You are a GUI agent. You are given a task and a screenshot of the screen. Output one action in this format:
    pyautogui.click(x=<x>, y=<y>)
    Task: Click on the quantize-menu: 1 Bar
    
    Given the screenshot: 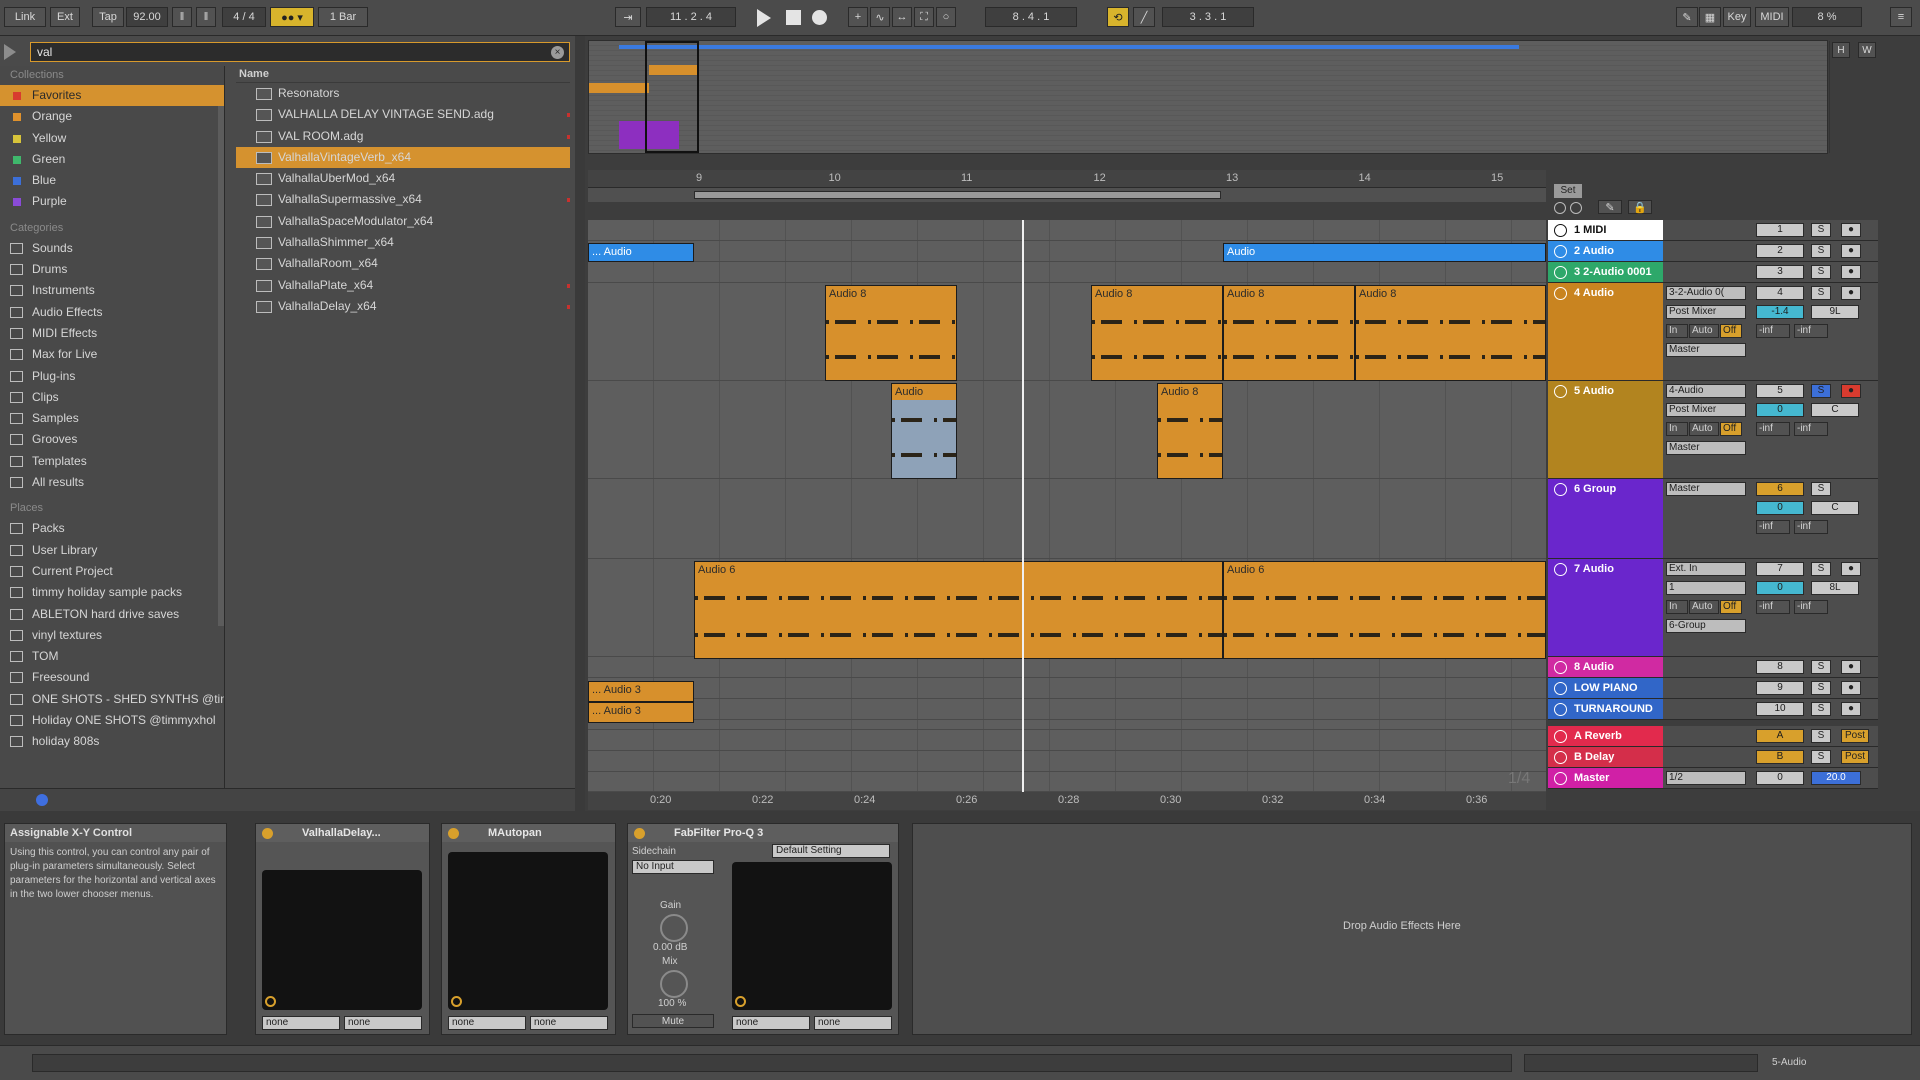 What is the action you would take?
    pyautogui.click(x=343, y=17)
    